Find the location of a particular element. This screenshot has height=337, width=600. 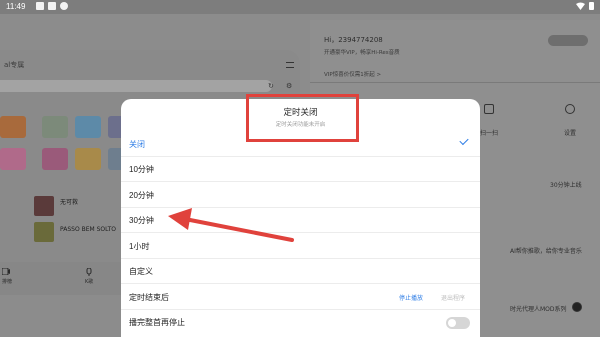

annotation-arrow is located at coordinates (231, 225).